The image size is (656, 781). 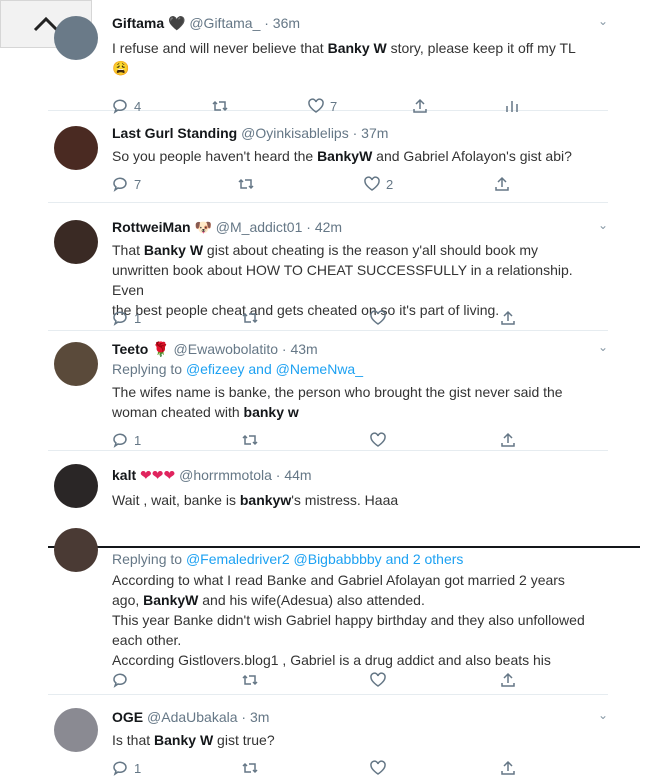 I want to click on display-name: Last Gurl Standing, so click(x=174, y=133).